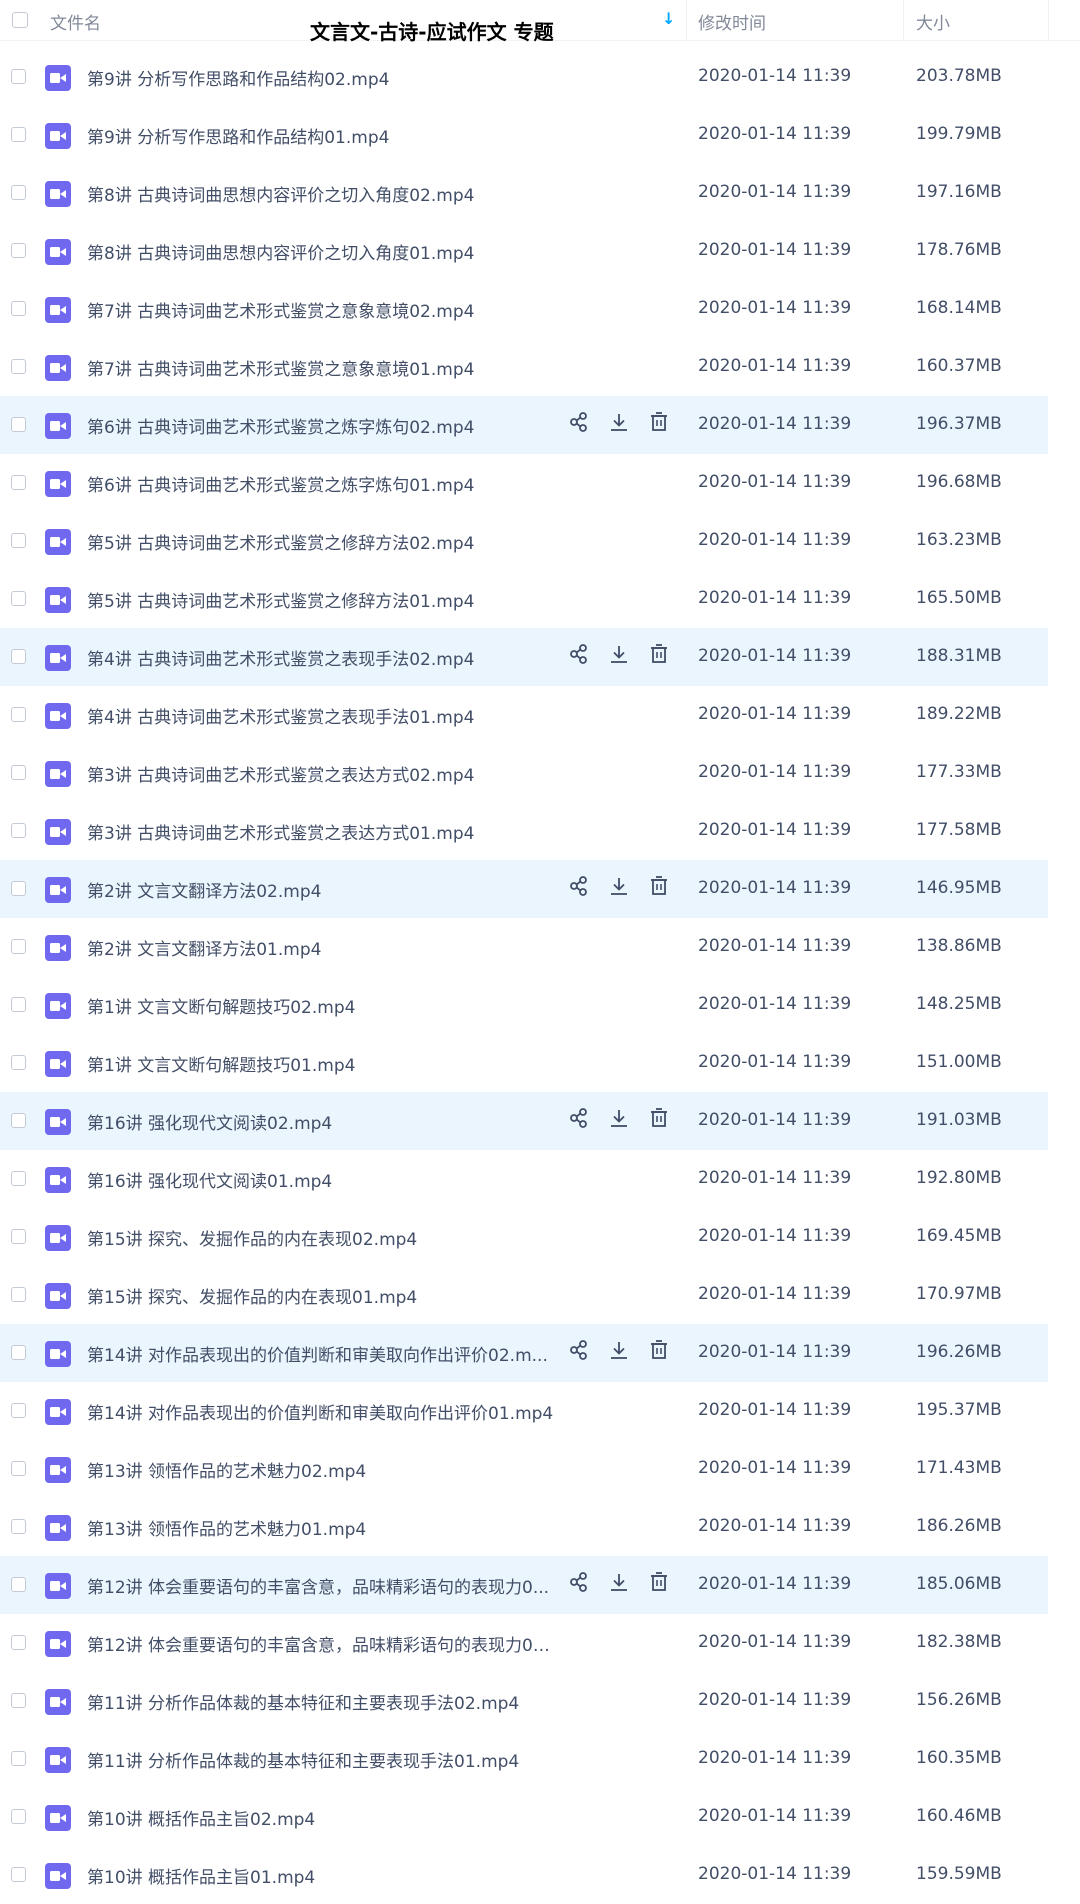  What do you see at coordinates (201, 1875) in the screenshot?
I see `file-name: 第10讲 概括作品主旨01.mp4` at bounding box center [201, 1875].